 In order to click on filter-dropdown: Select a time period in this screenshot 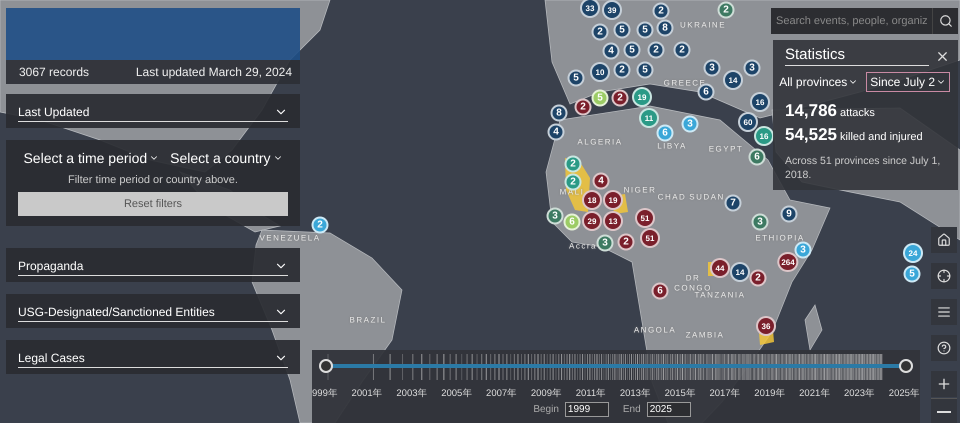, I will do `click(91, 158)`.